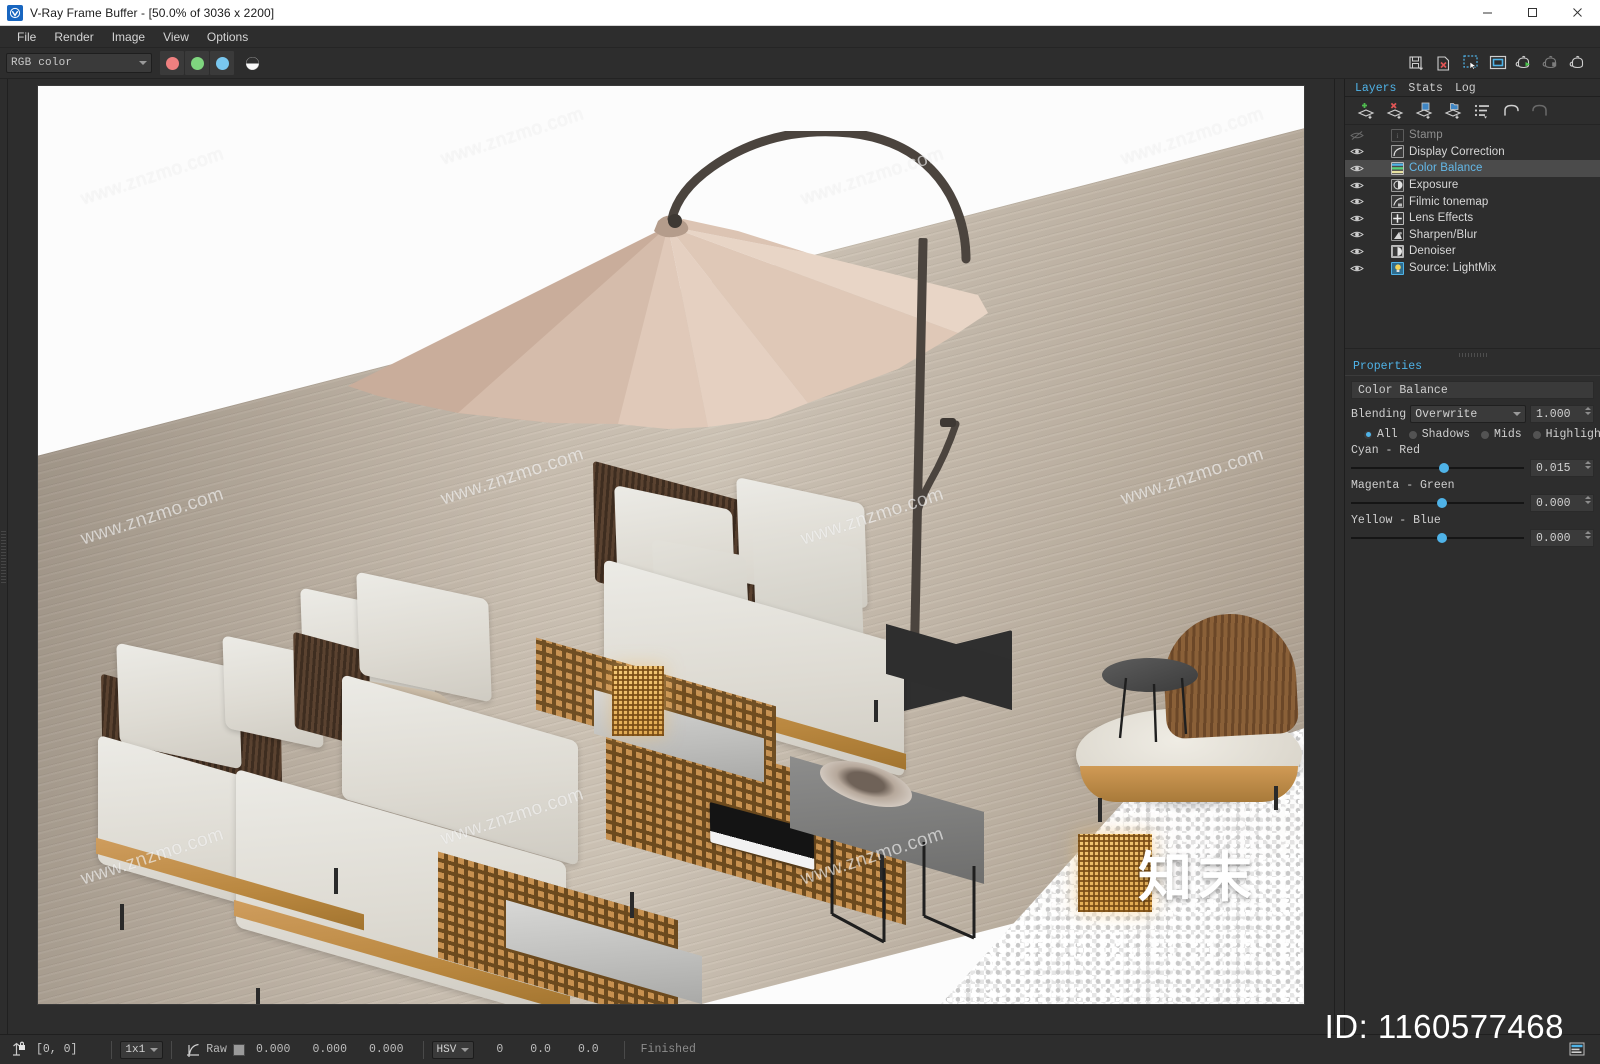  I want to click on cyan-red-row: 0.015, so click(1472, 468).